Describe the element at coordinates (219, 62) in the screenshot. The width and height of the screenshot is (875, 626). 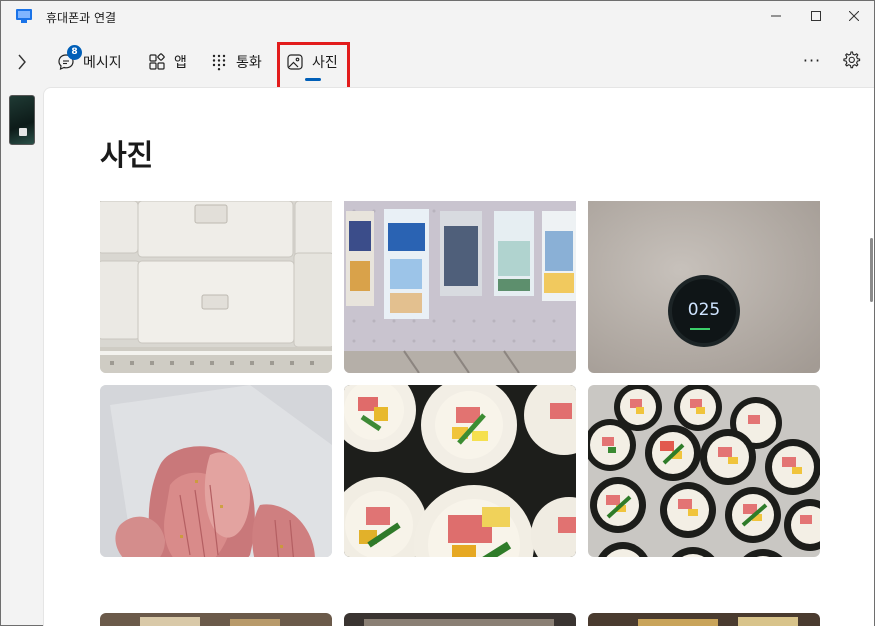
I see `dialpad-icon` at that location.